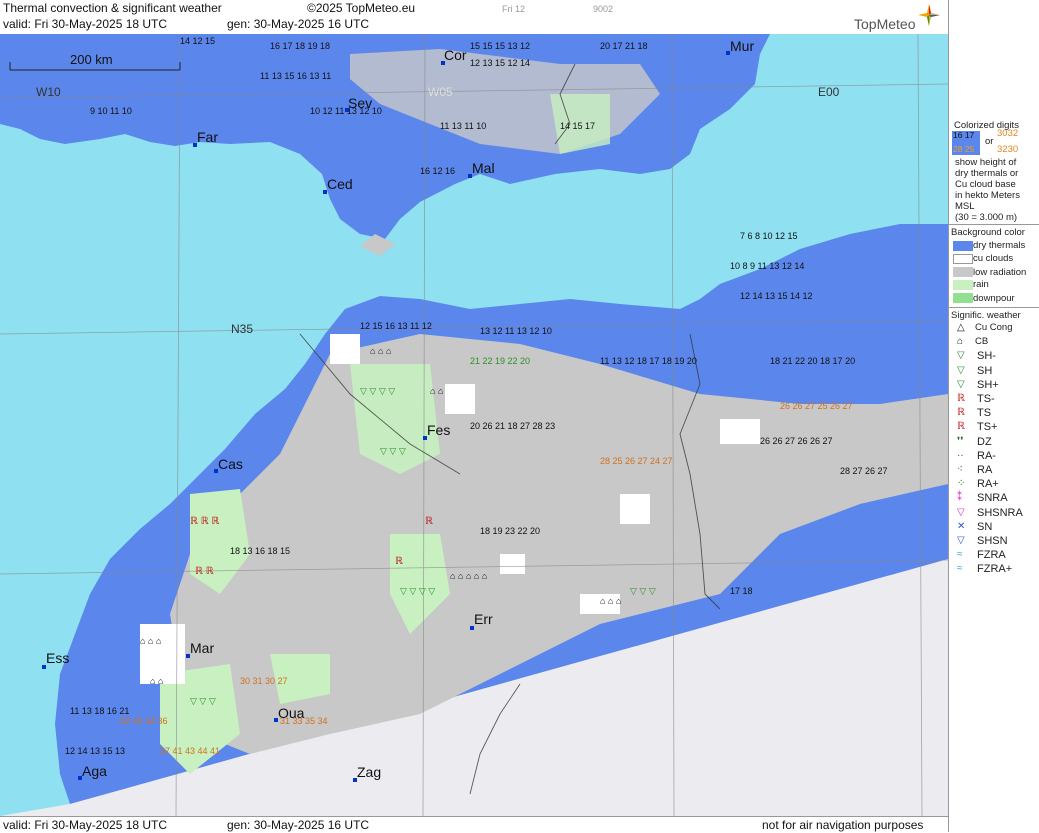  Describe the element at coordinates (963, 285) in the screenshot. I see `swatch-rain` at that location.